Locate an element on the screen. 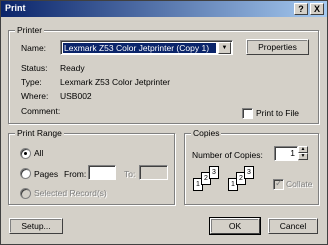 The width and height of the screenshot is (328, 245). radio-selected-dot is located at coordinates (25, 153).